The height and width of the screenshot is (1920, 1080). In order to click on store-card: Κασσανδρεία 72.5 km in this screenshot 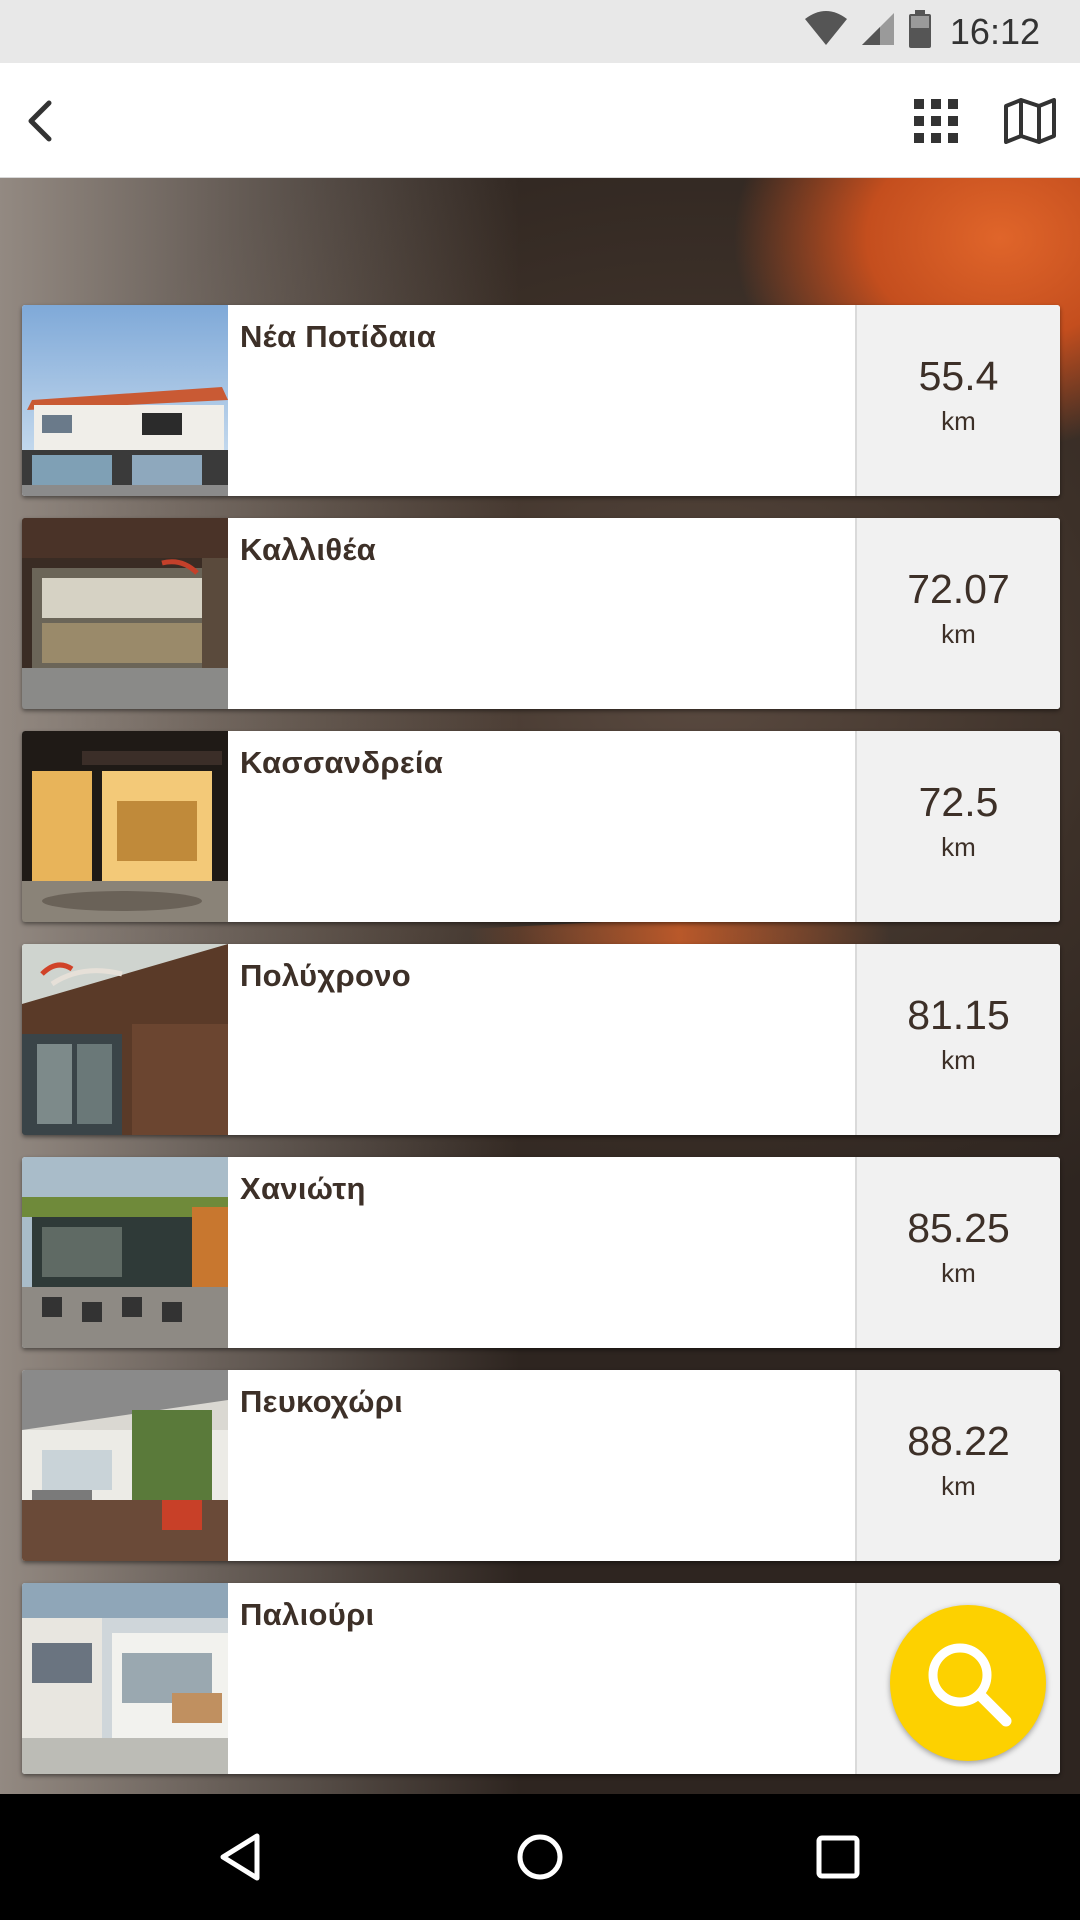, I will do `click(541, 826)`.